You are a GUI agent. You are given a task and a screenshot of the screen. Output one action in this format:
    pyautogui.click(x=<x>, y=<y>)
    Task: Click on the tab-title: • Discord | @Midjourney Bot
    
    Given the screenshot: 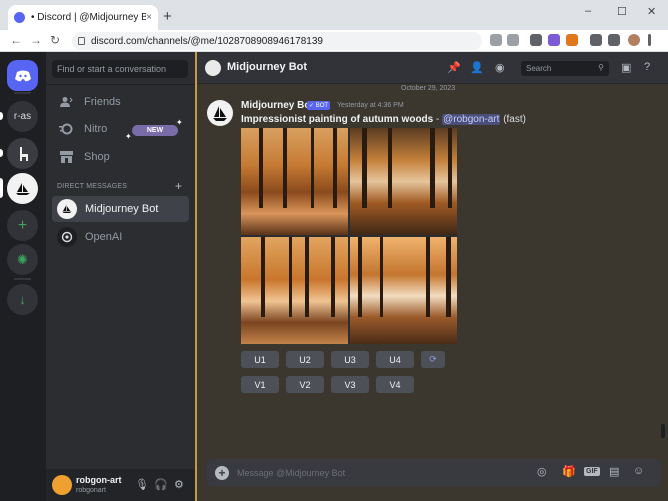 What is the action you would take?
    pyautogui.click(x=89, y=17)
    